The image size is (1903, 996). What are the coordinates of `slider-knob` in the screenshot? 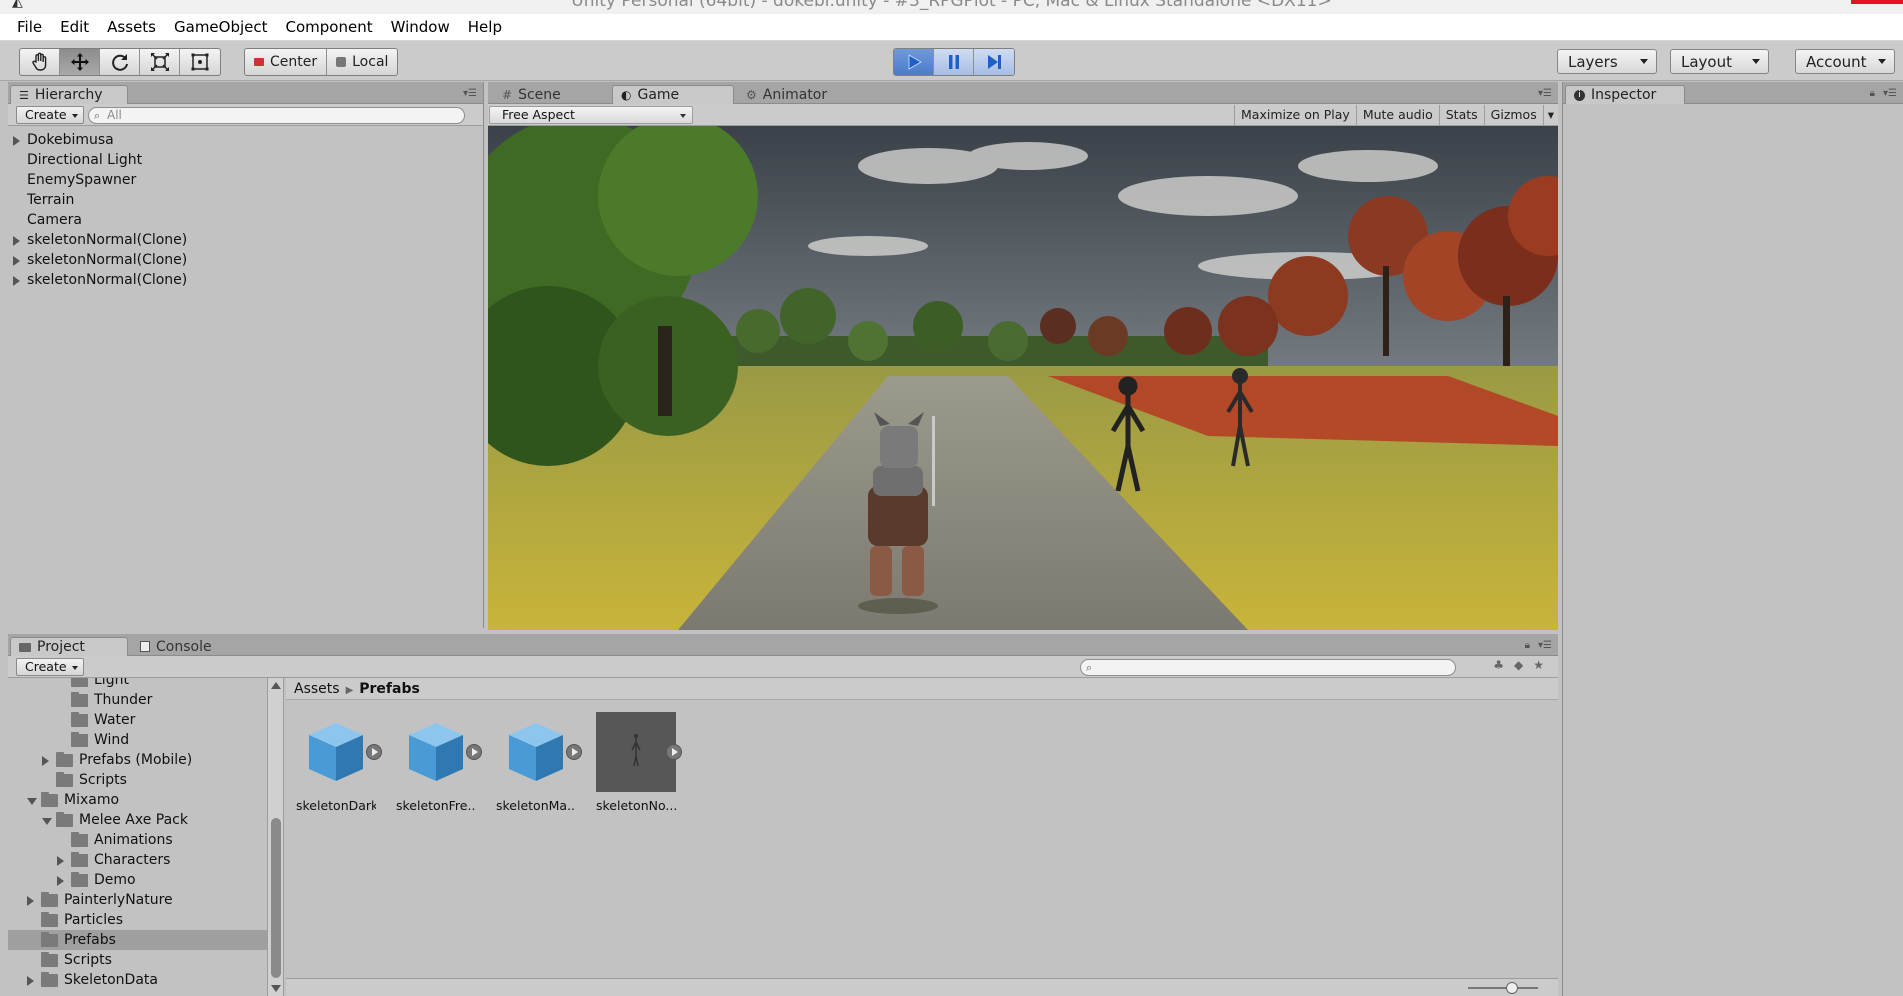 It's located at (1512, 988).